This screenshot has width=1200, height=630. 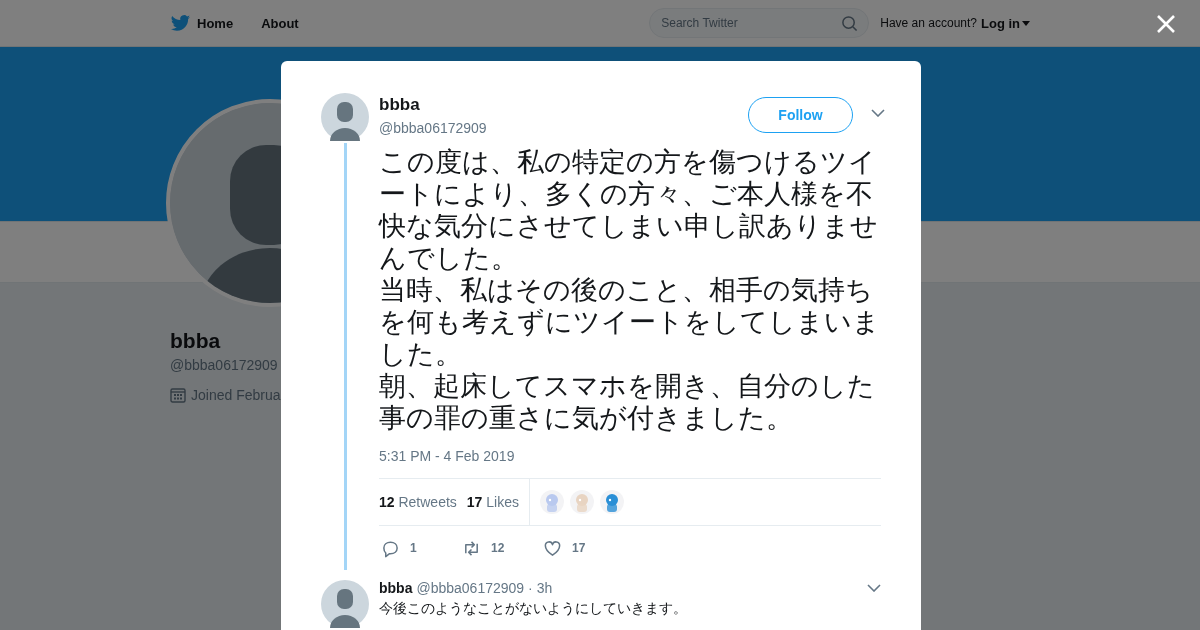 I want to click on retweet-button: 12, so click(x=500, y=548).